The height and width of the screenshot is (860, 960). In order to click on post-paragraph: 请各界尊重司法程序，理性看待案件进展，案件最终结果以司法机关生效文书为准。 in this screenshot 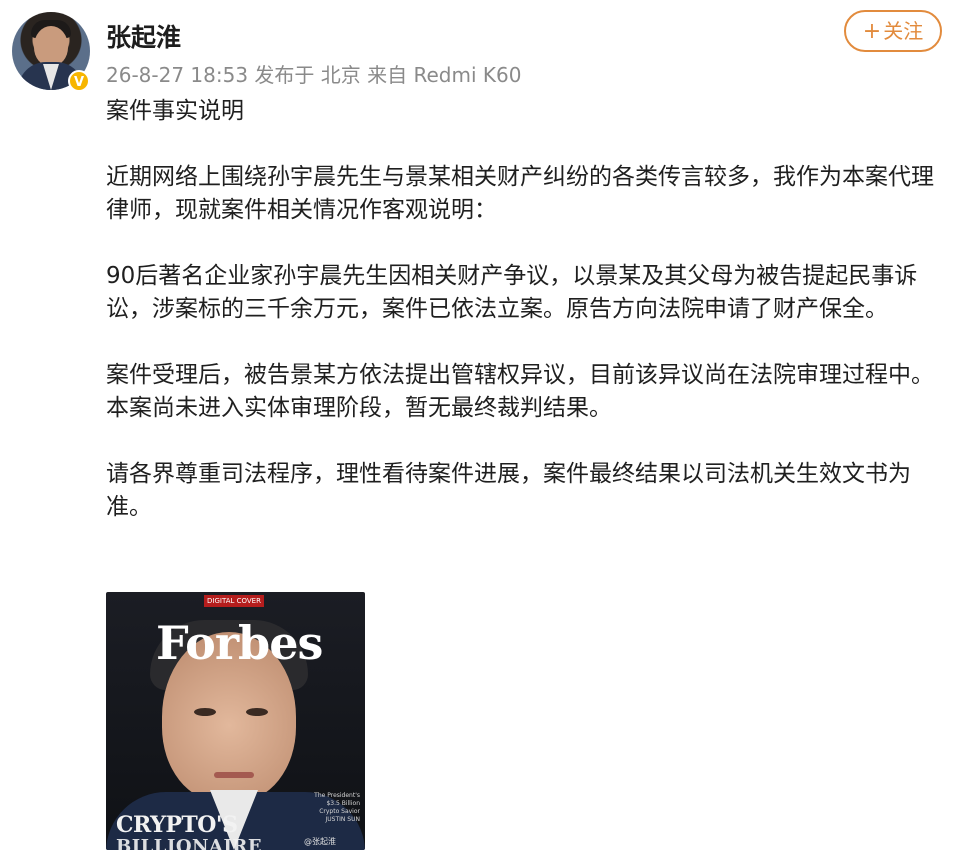, I will do `click(508, 490)`.